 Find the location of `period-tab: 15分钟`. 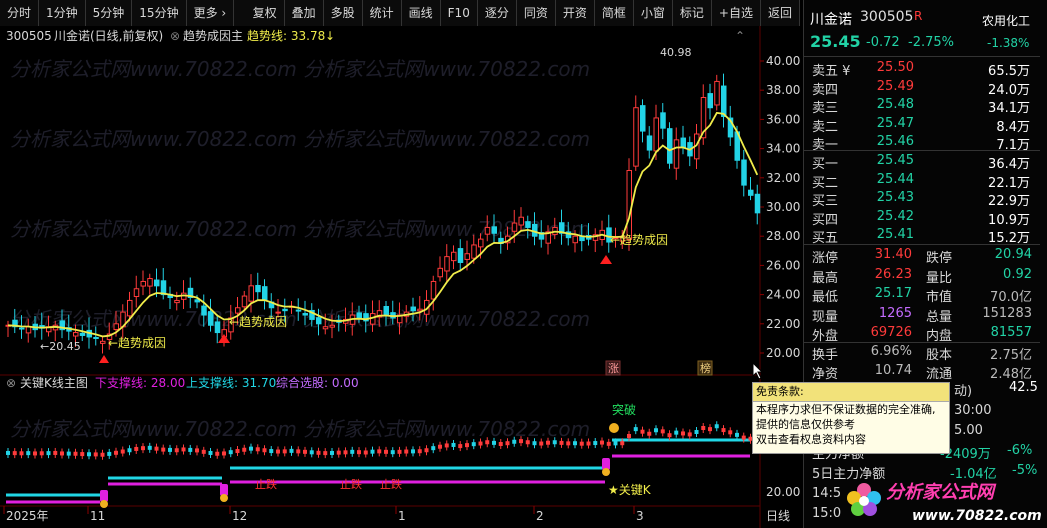

period-tab: 15分钟 is located at coordinates (159, 13).